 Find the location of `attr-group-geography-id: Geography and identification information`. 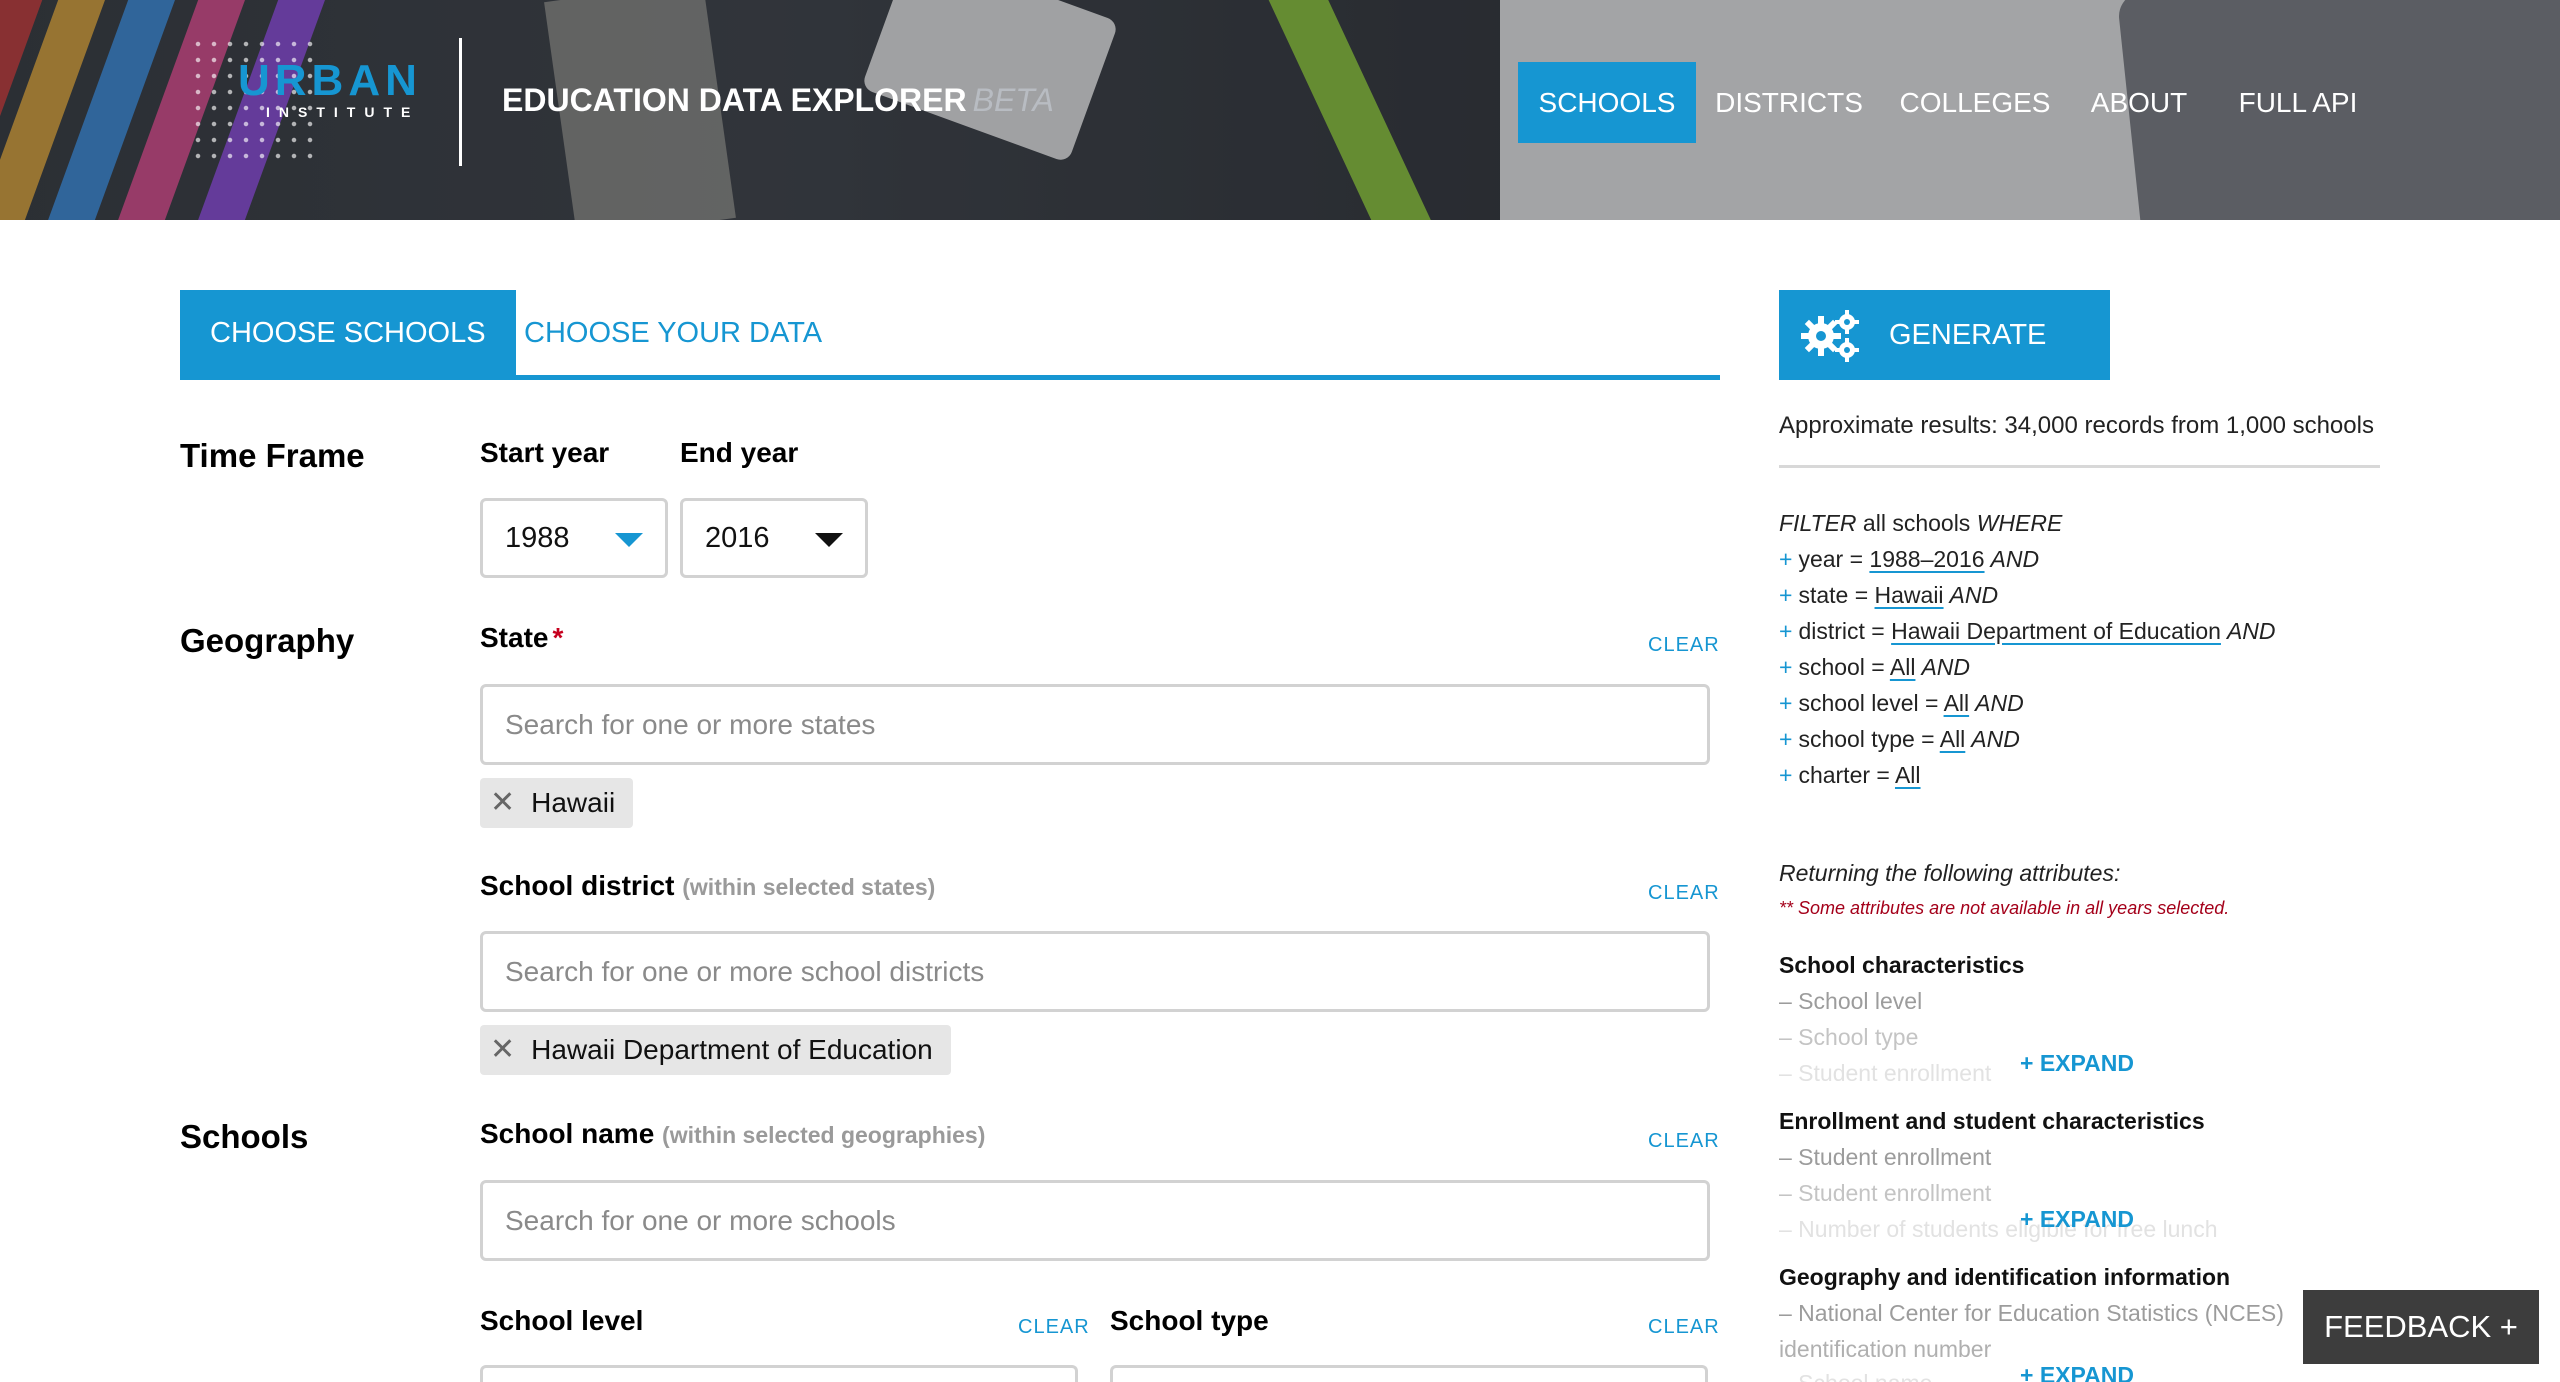

attr-group-geography-id: Geography and identification information is located at coordinates (2005, 1277).